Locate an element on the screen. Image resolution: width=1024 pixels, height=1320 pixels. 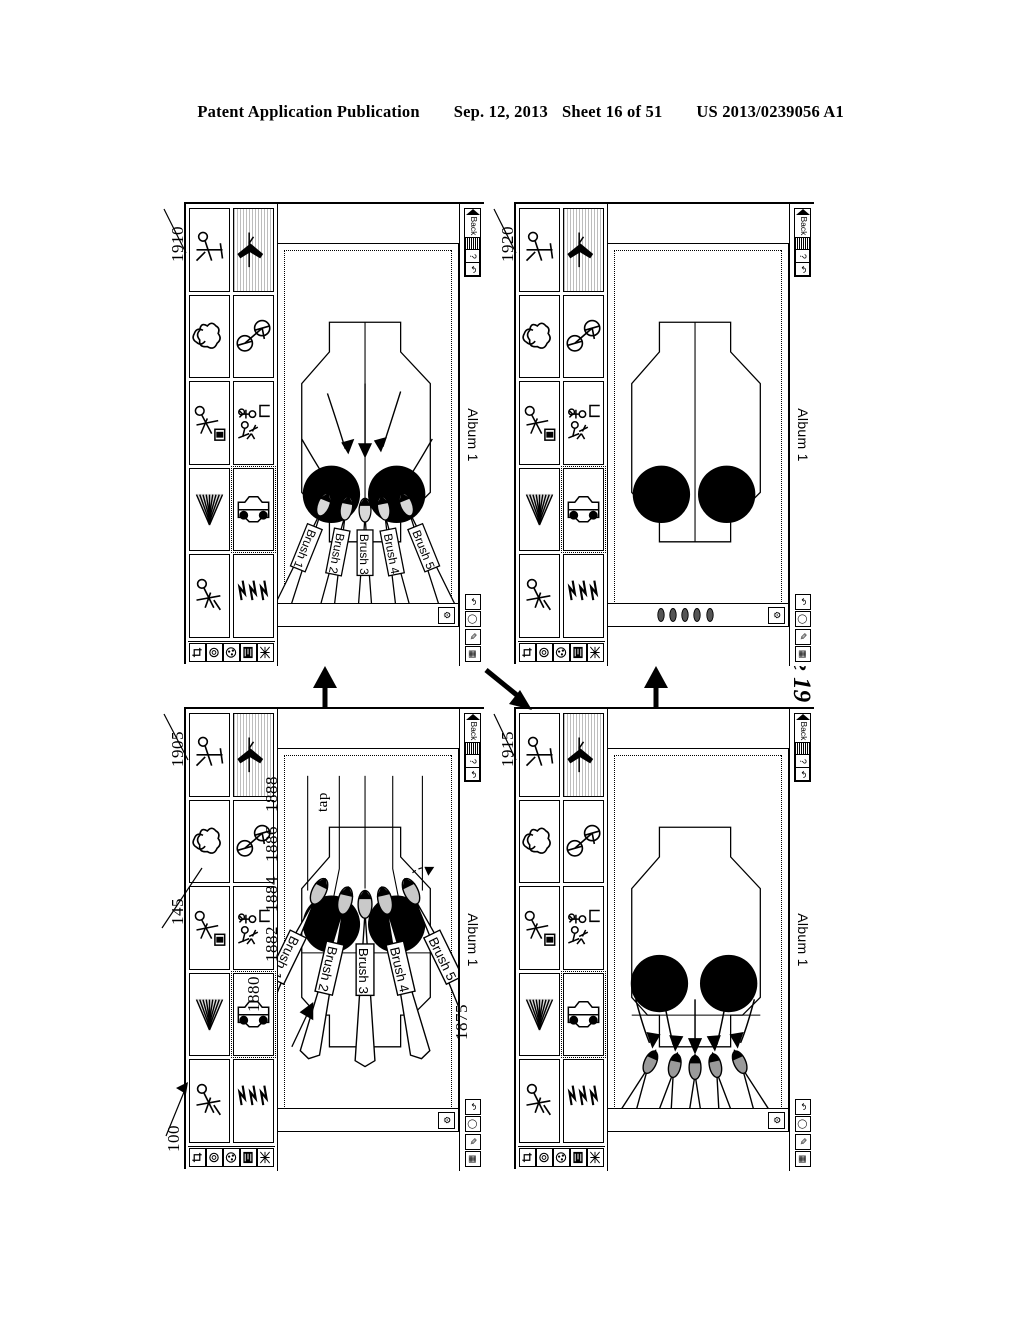
thumbnail-tray is located at coordinates (232, 435).